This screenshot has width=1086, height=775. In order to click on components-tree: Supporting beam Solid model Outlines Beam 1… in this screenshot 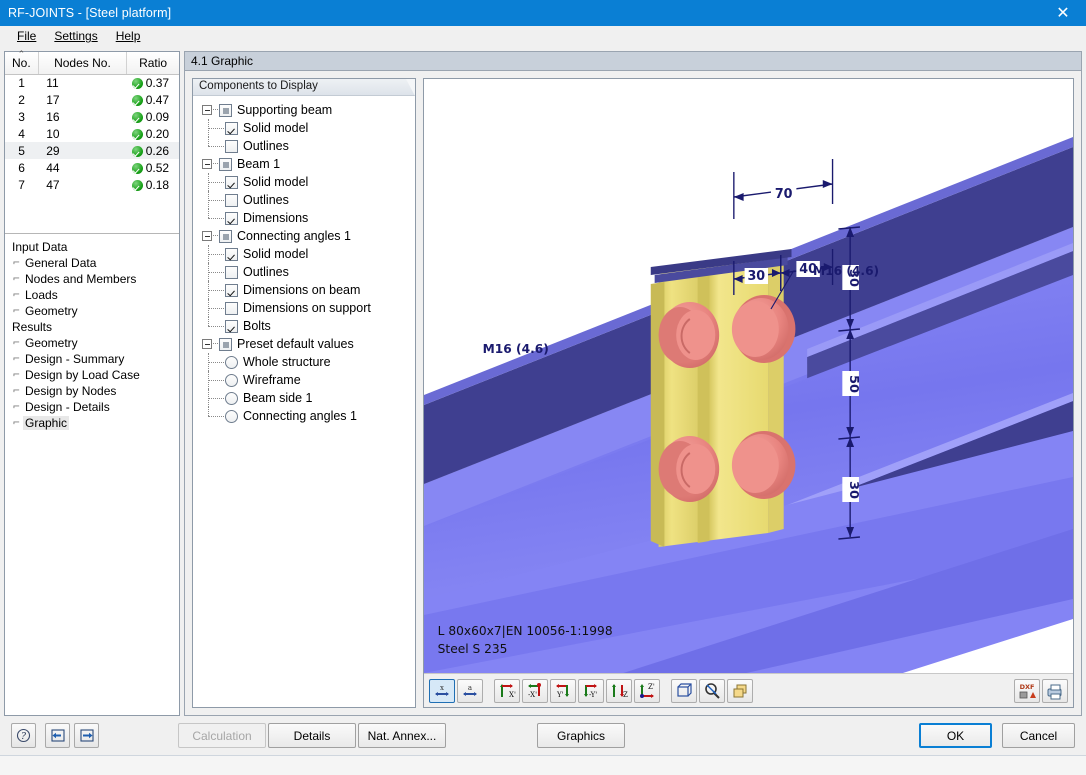, I will do `click(304, 260)`.